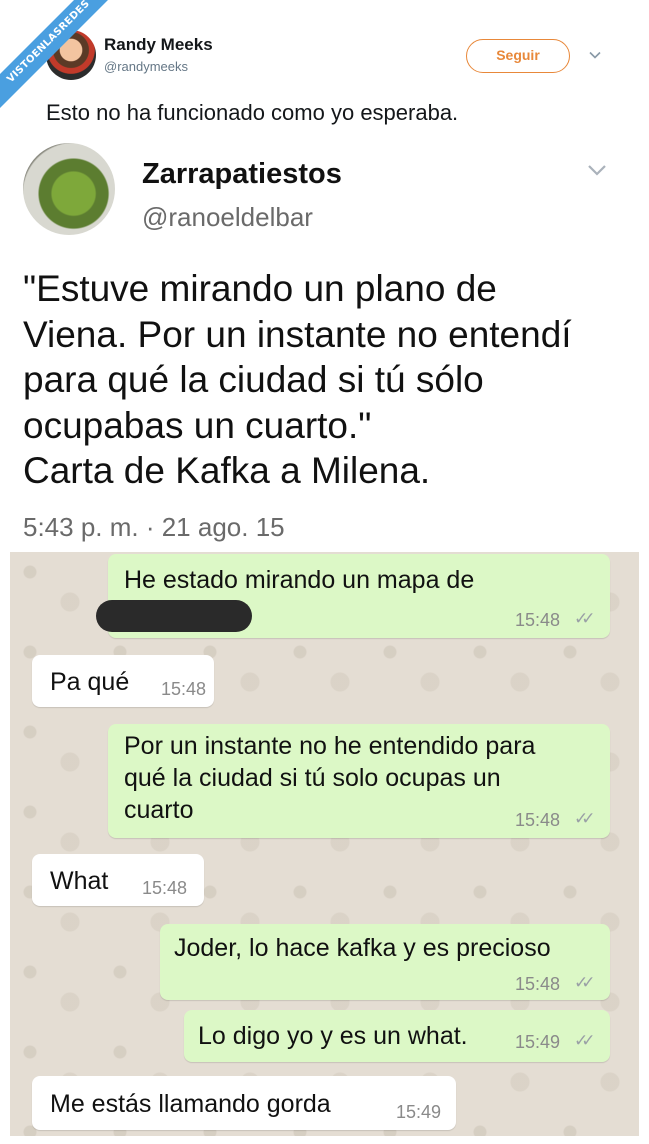 This screenshot has width=649, height=1144. What do you see at coordinates (159, 810) in the screenshot?
I see `message-text: cuarto` at bounding box center [159, 810].